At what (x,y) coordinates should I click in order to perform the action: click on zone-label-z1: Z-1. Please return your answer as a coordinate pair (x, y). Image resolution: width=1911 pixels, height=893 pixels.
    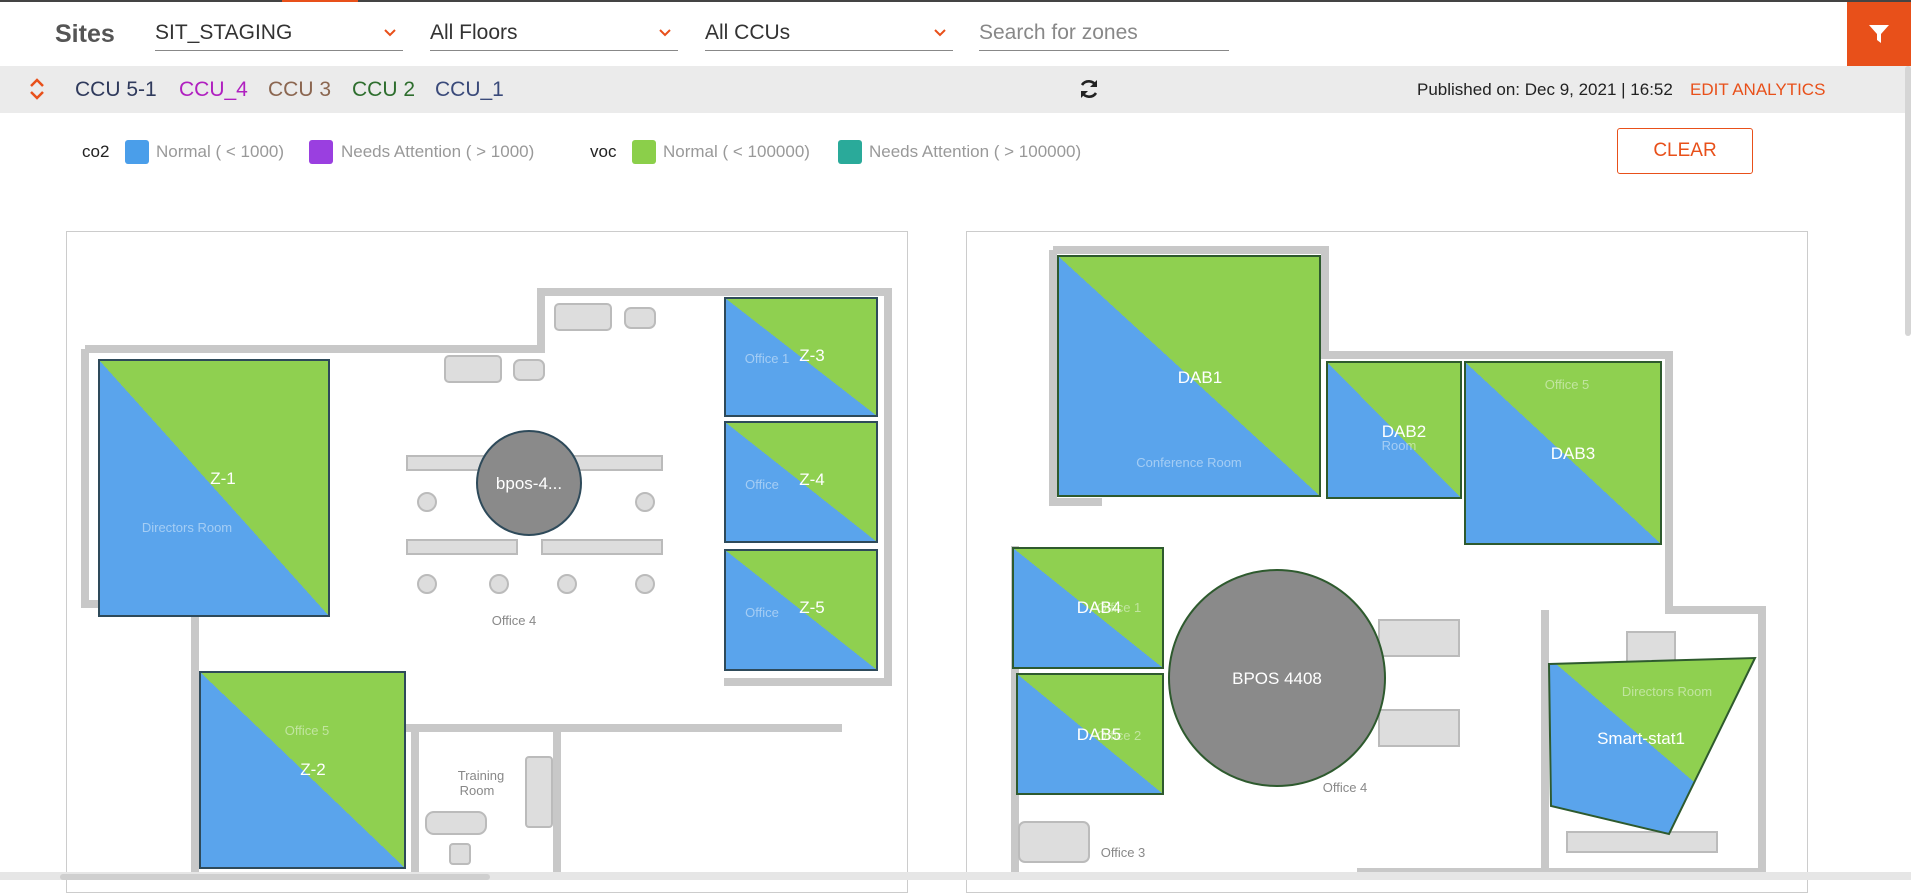
    Looking at the image, I should click on (223, 478).